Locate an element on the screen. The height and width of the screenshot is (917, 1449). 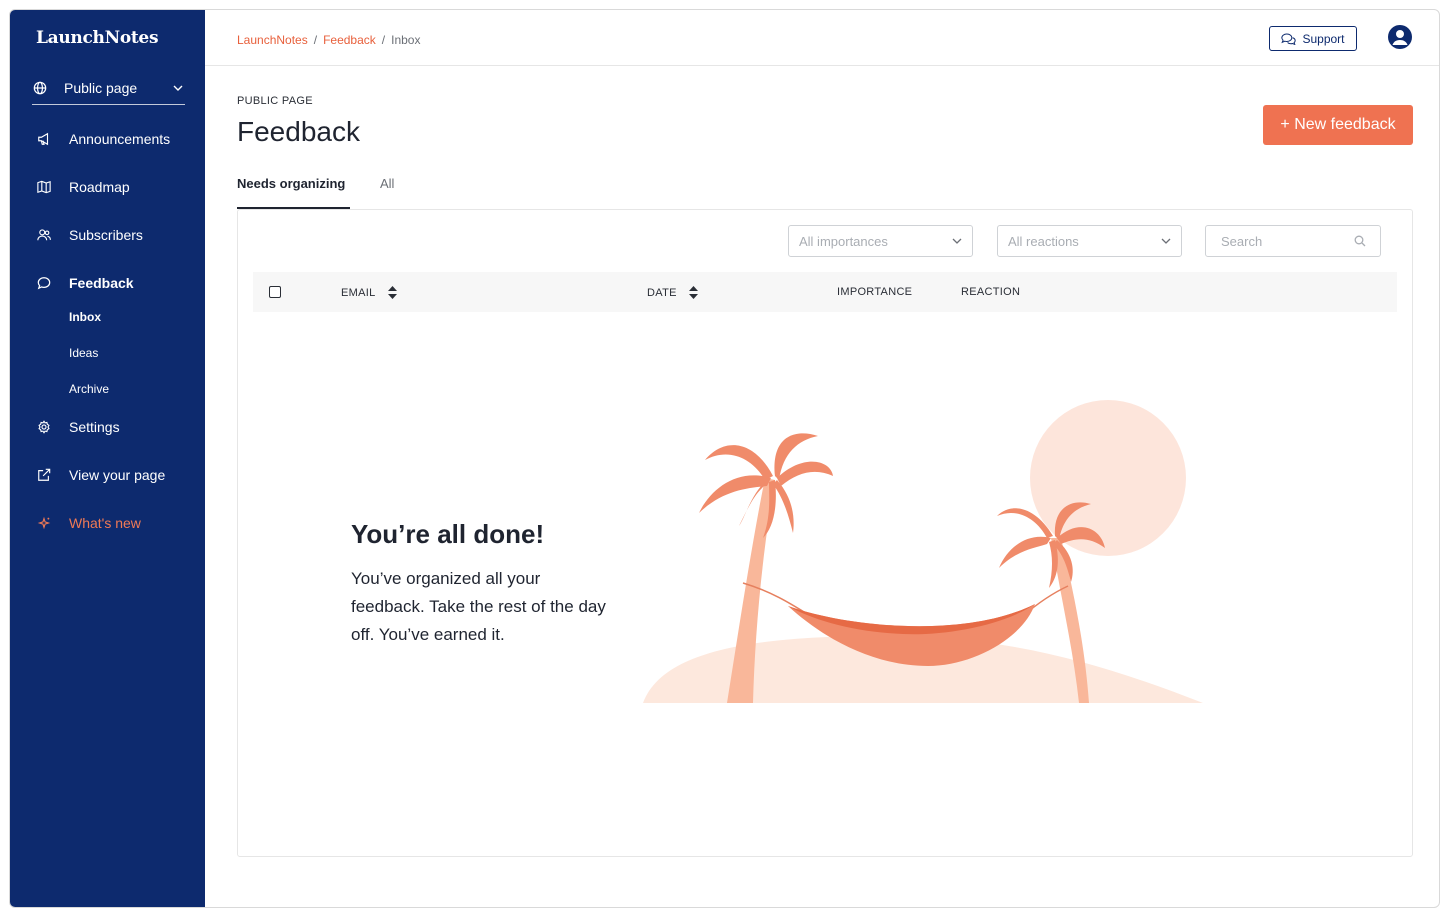
beach-hammock-illustration is located at coordinates (923, 551).